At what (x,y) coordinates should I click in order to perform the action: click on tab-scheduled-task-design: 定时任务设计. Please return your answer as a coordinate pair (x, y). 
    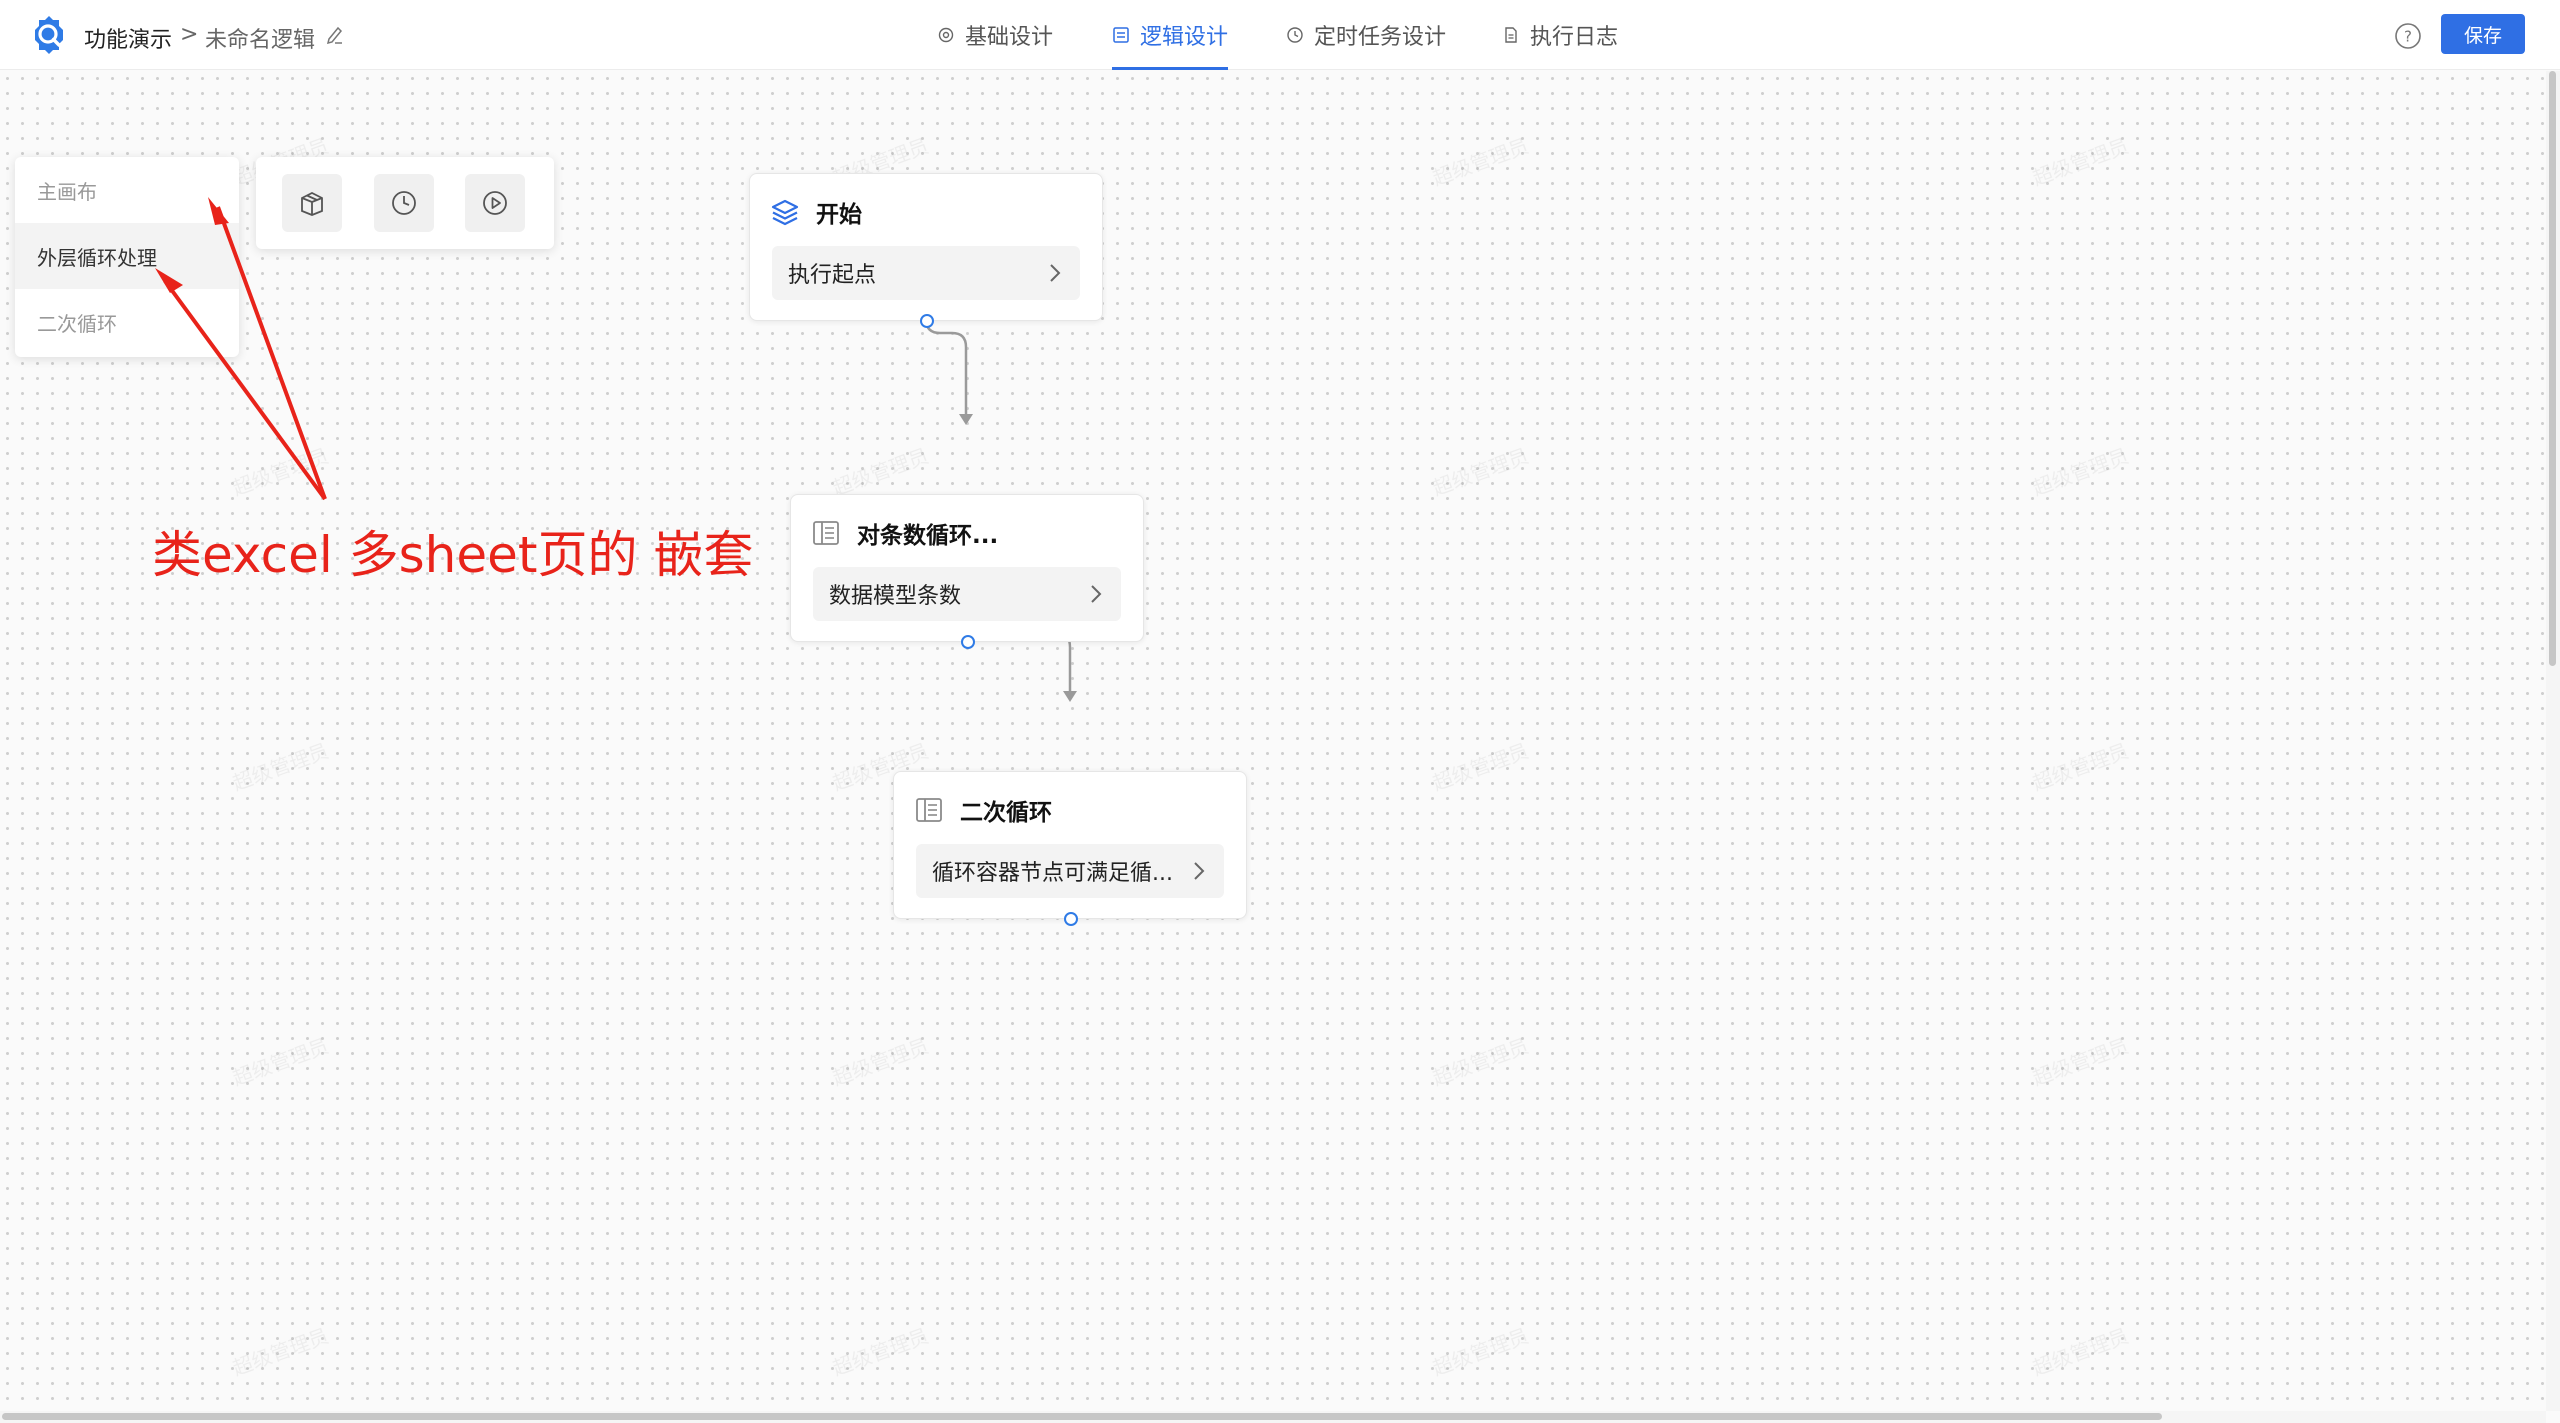
    Looking at the image, I should click on (1366, 35).